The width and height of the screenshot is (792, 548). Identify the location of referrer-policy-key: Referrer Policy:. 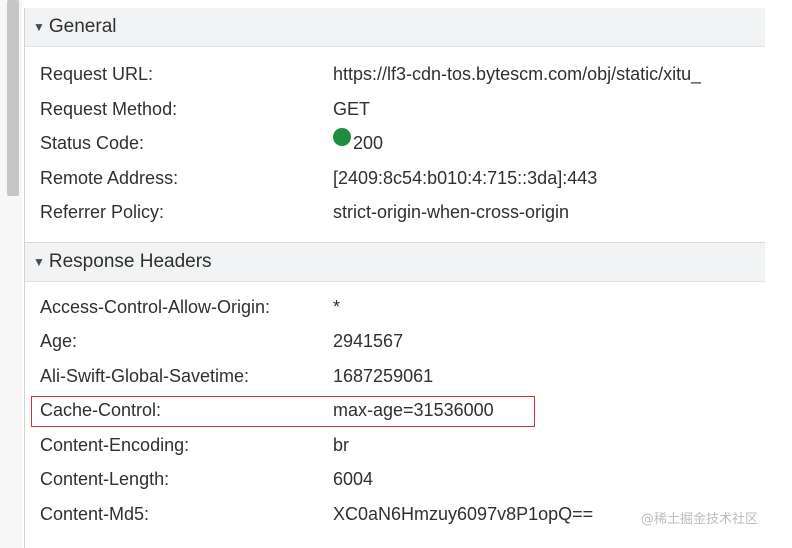
(102, 212).